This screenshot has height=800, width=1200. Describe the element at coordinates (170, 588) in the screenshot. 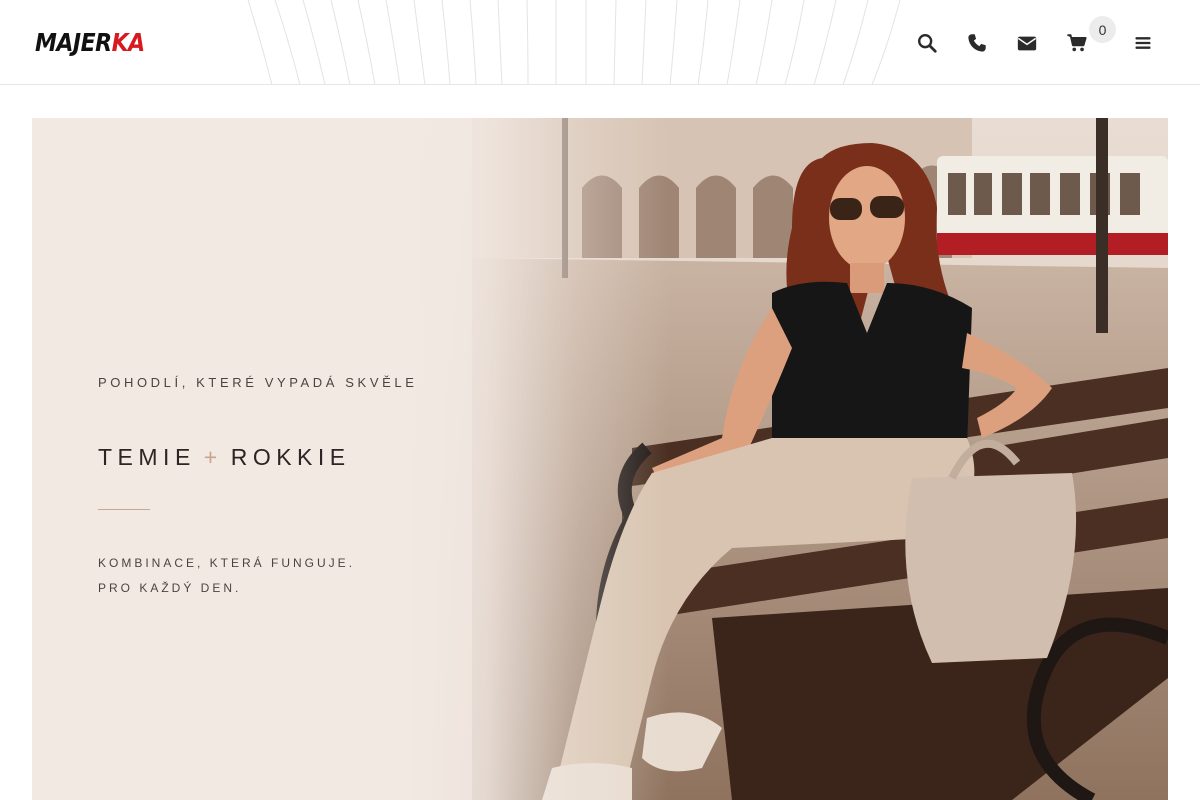

I see `hero-tagline-2: PRO KAŽDÝ DEN.` at that location.